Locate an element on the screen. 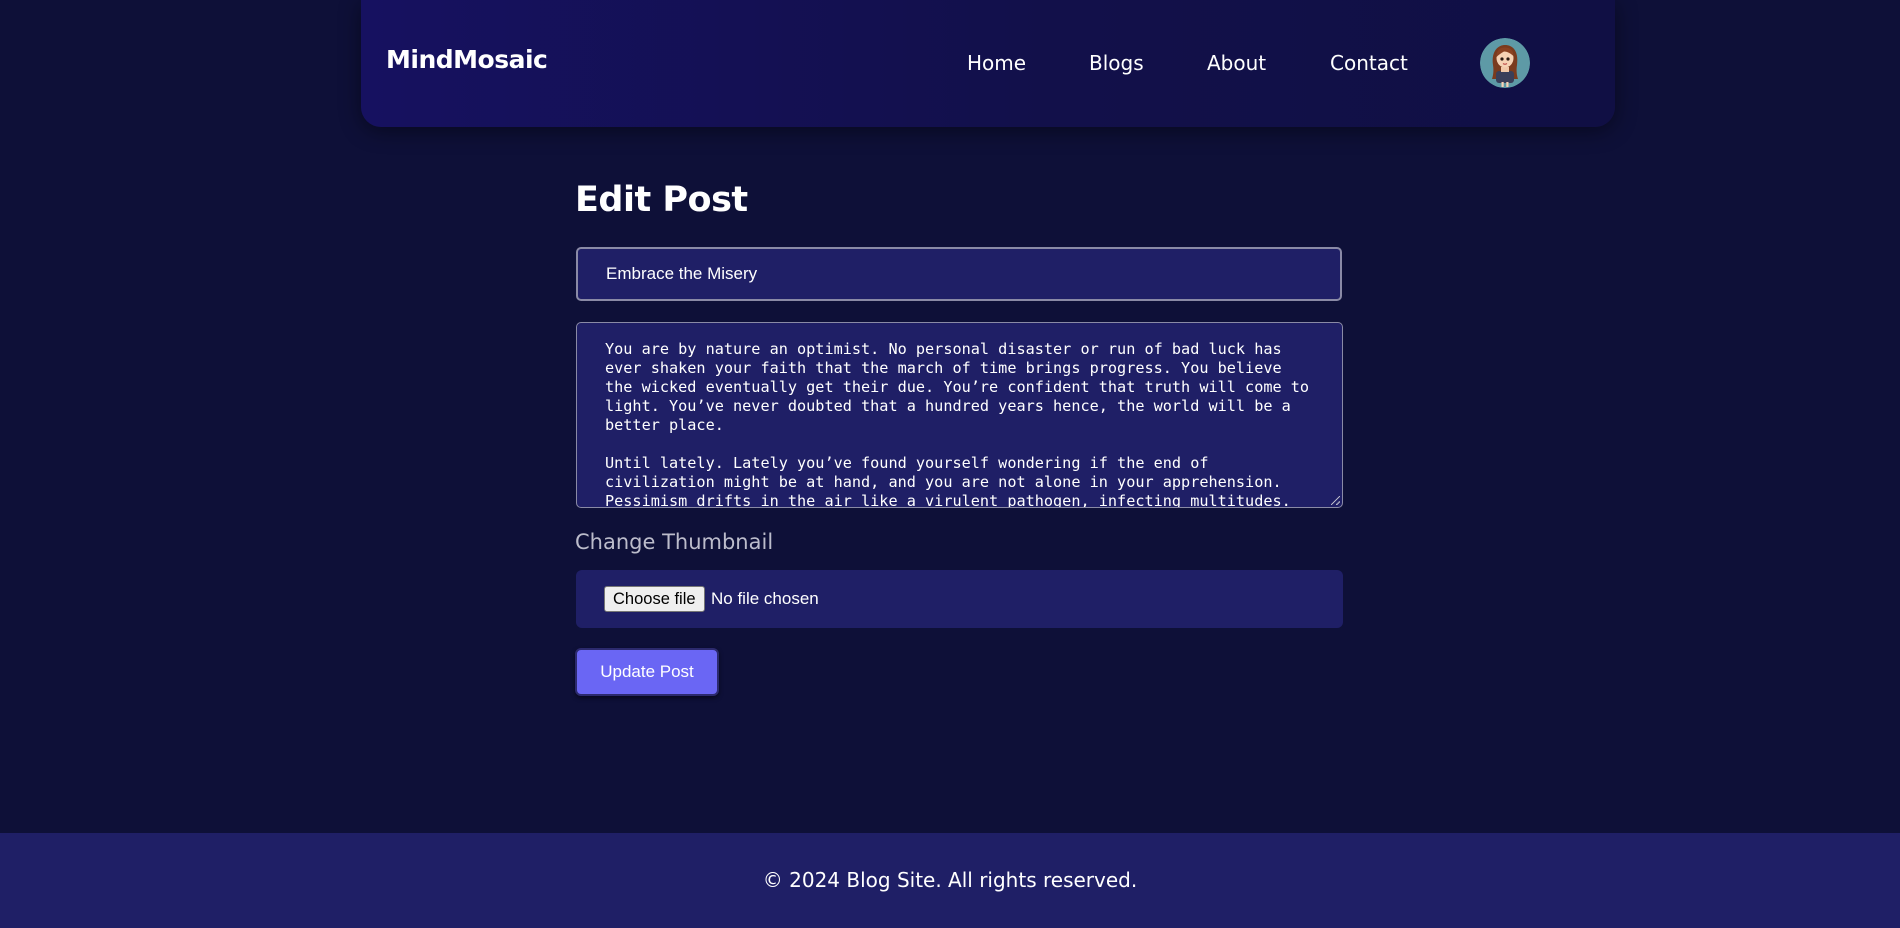  site-header: MindMosaic Home Blogs About Contact is located at coordinates (988, 63).